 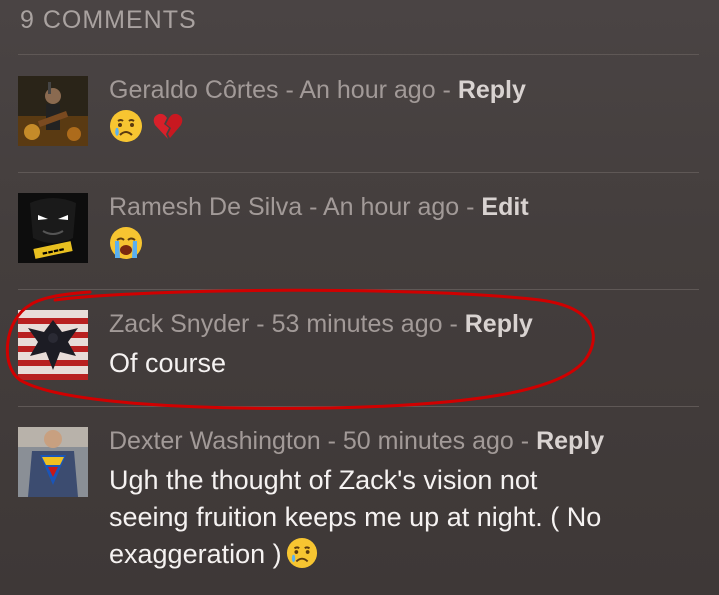 What do you see at coordinates (357, 324) in the screenshot?
I see `comment-time: 53 minutes ago` at bounding box center [357, 324].